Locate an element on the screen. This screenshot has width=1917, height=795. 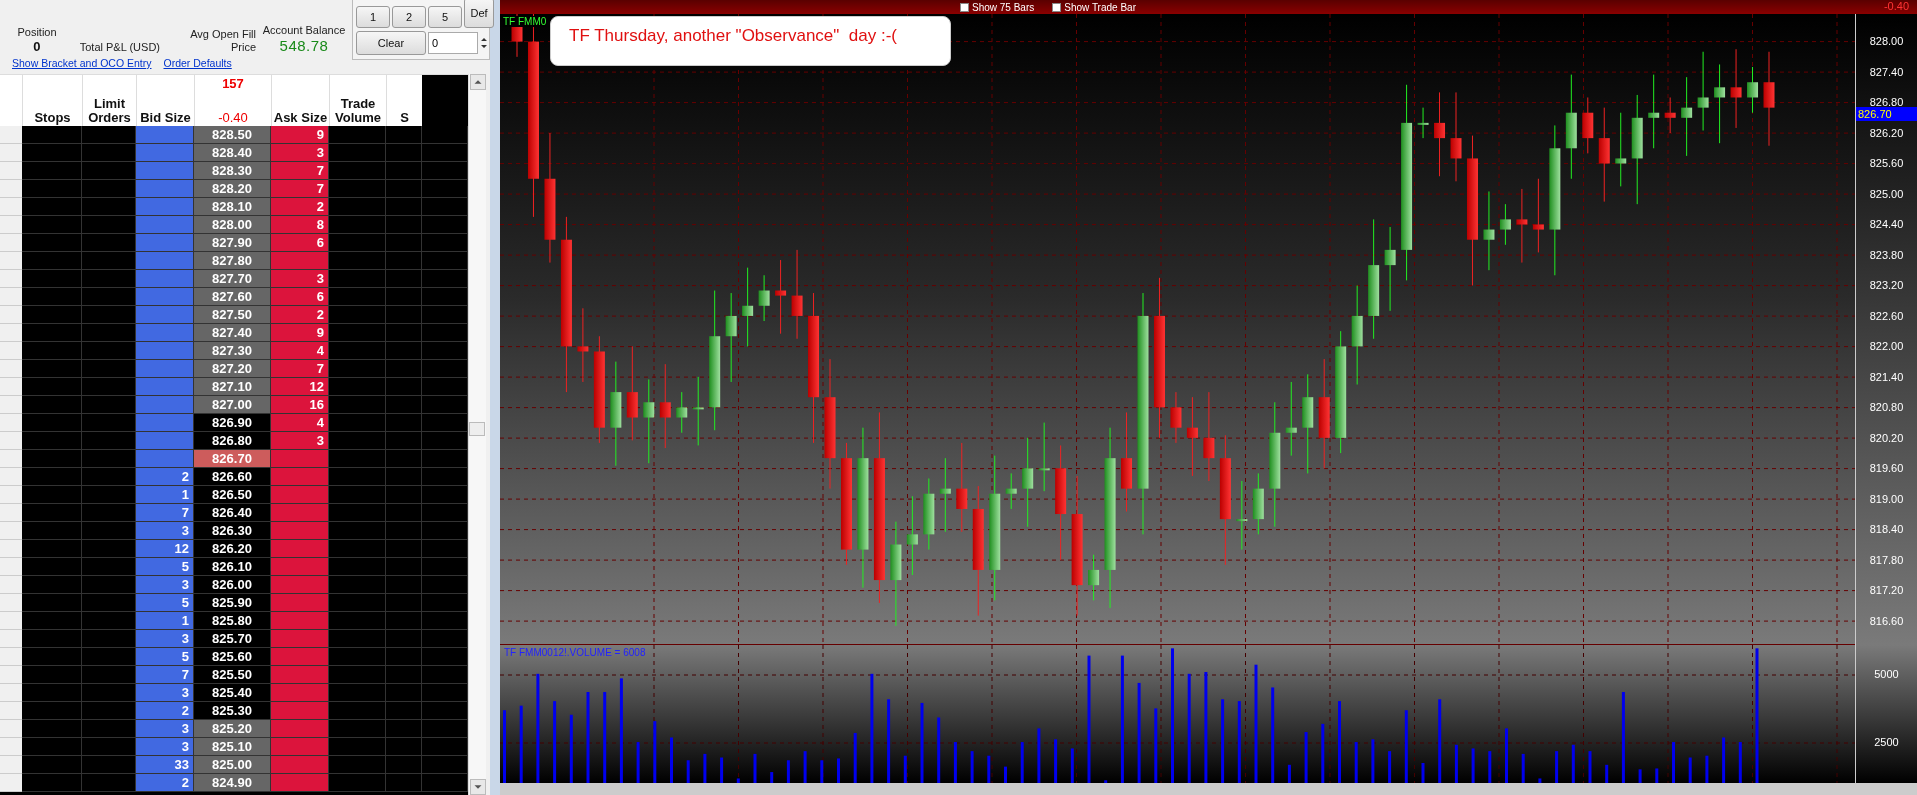
bid-size-cell: 5 is located at coordinates (165, 567).